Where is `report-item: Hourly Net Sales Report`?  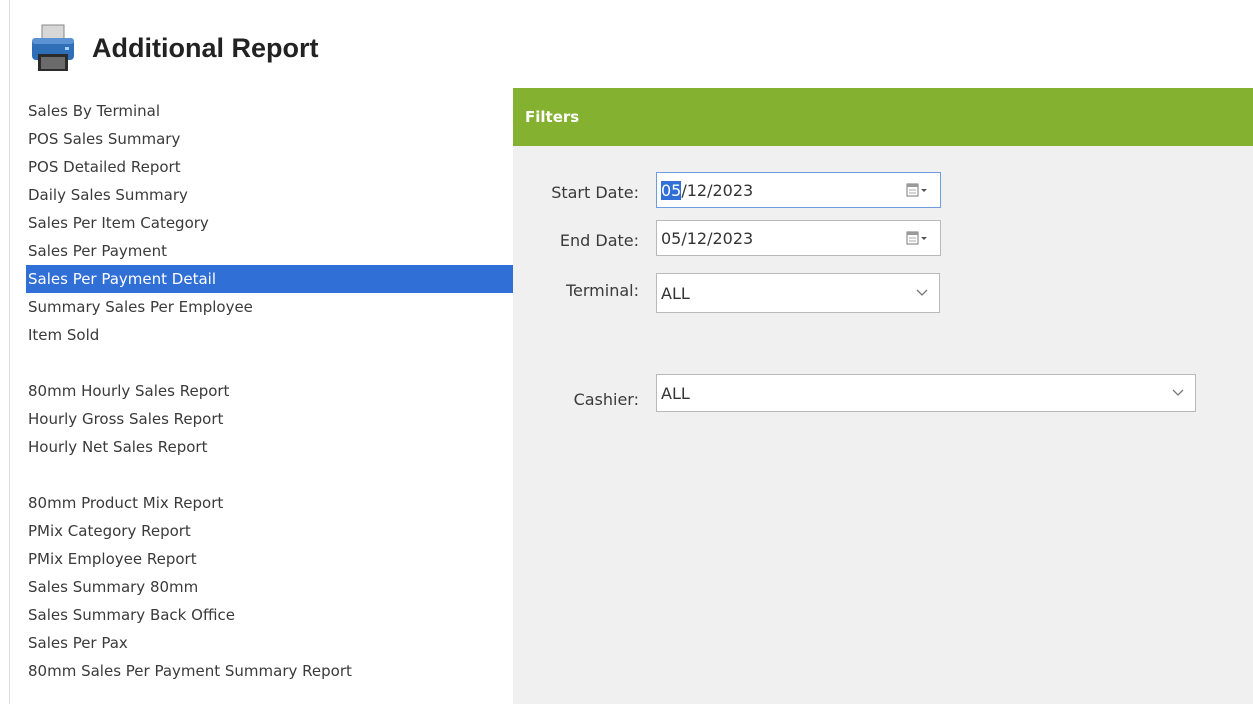
report-item: Hourly Net Sales Report is located at coordinates (269, 447).